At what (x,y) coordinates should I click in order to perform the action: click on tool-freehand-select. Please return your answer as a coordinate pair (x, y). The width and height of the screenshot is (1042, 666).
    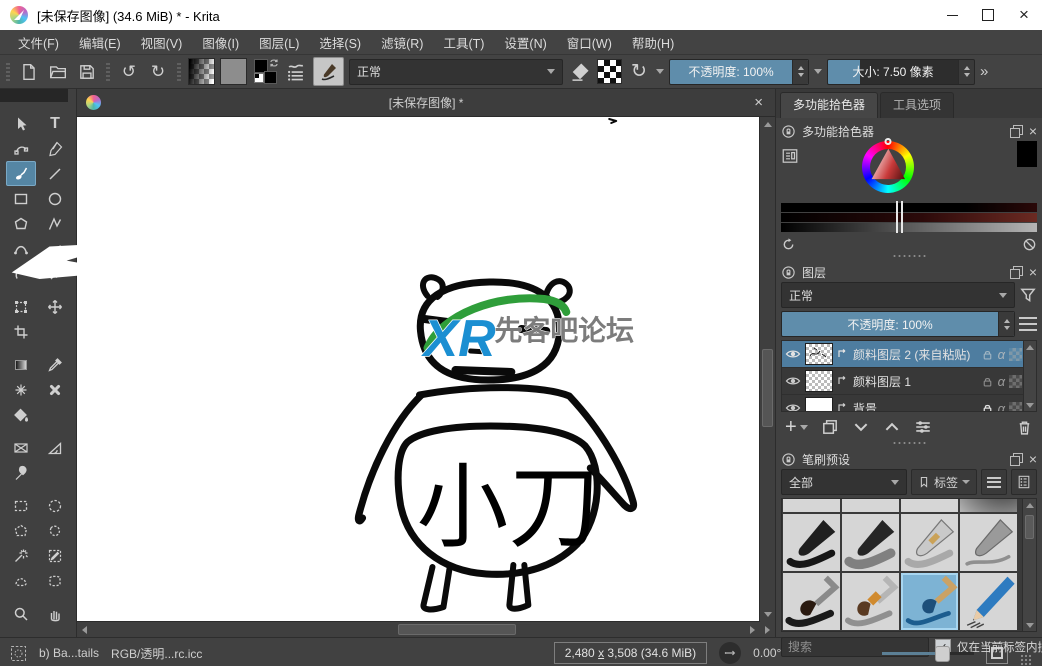
    Looking at the image, I should click on (55, 530).